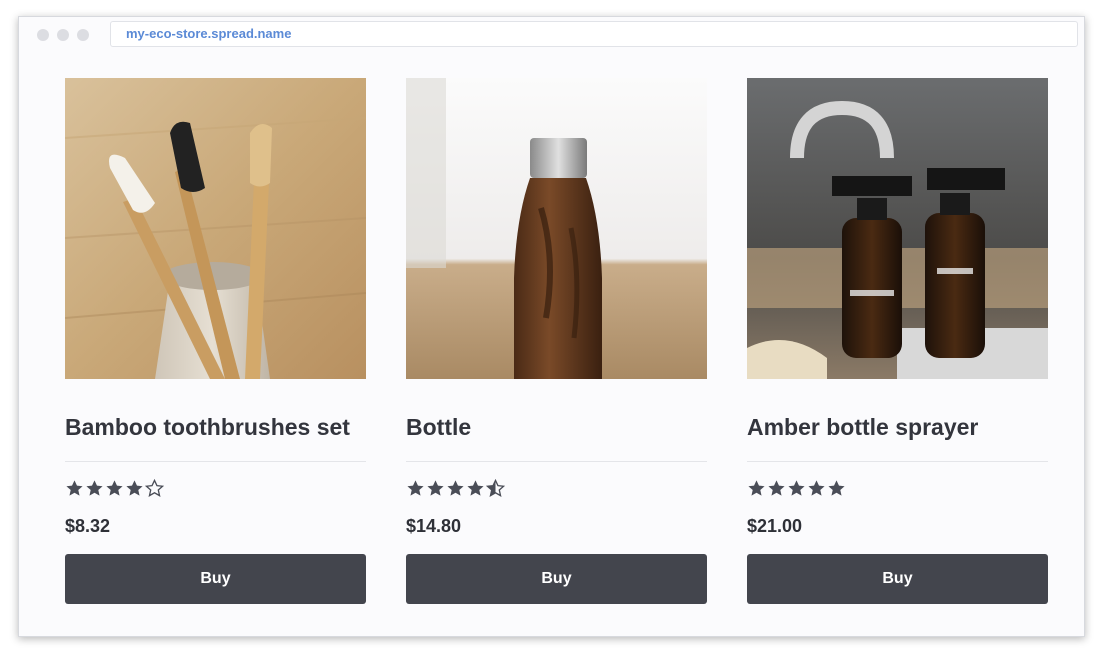 Image resolution: width=1102 pixels, height=652 pixels. I want to click on product-title: Bottle, so click(556, 427).